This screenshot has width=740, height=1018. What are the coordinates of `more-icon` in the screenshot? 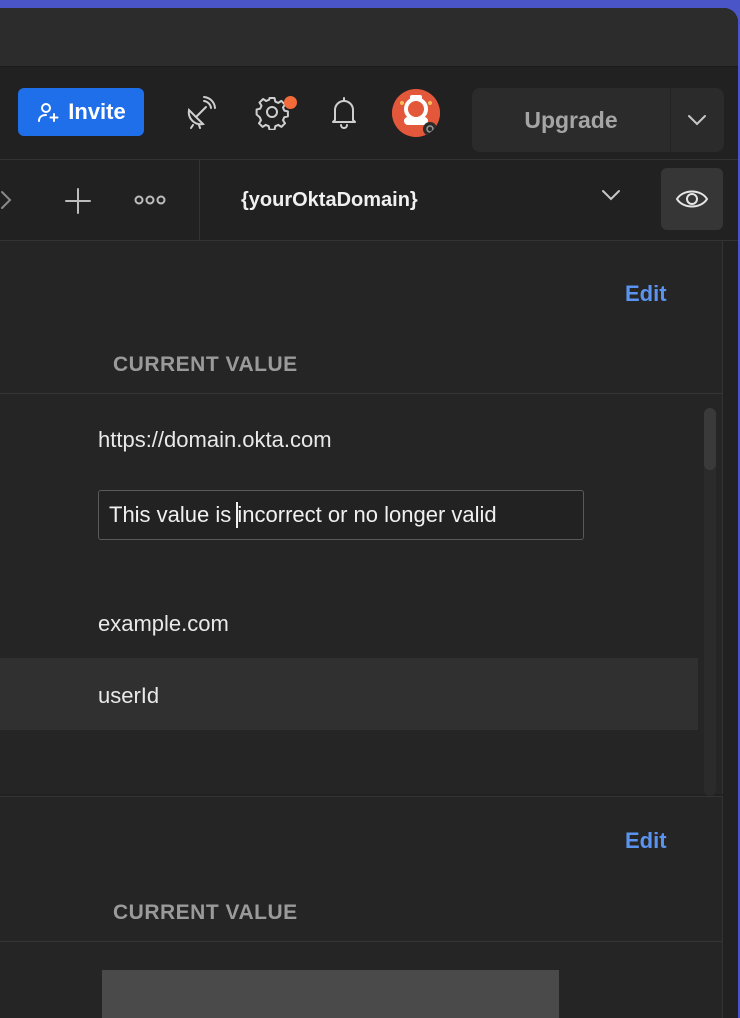 It's located at (150, 202).